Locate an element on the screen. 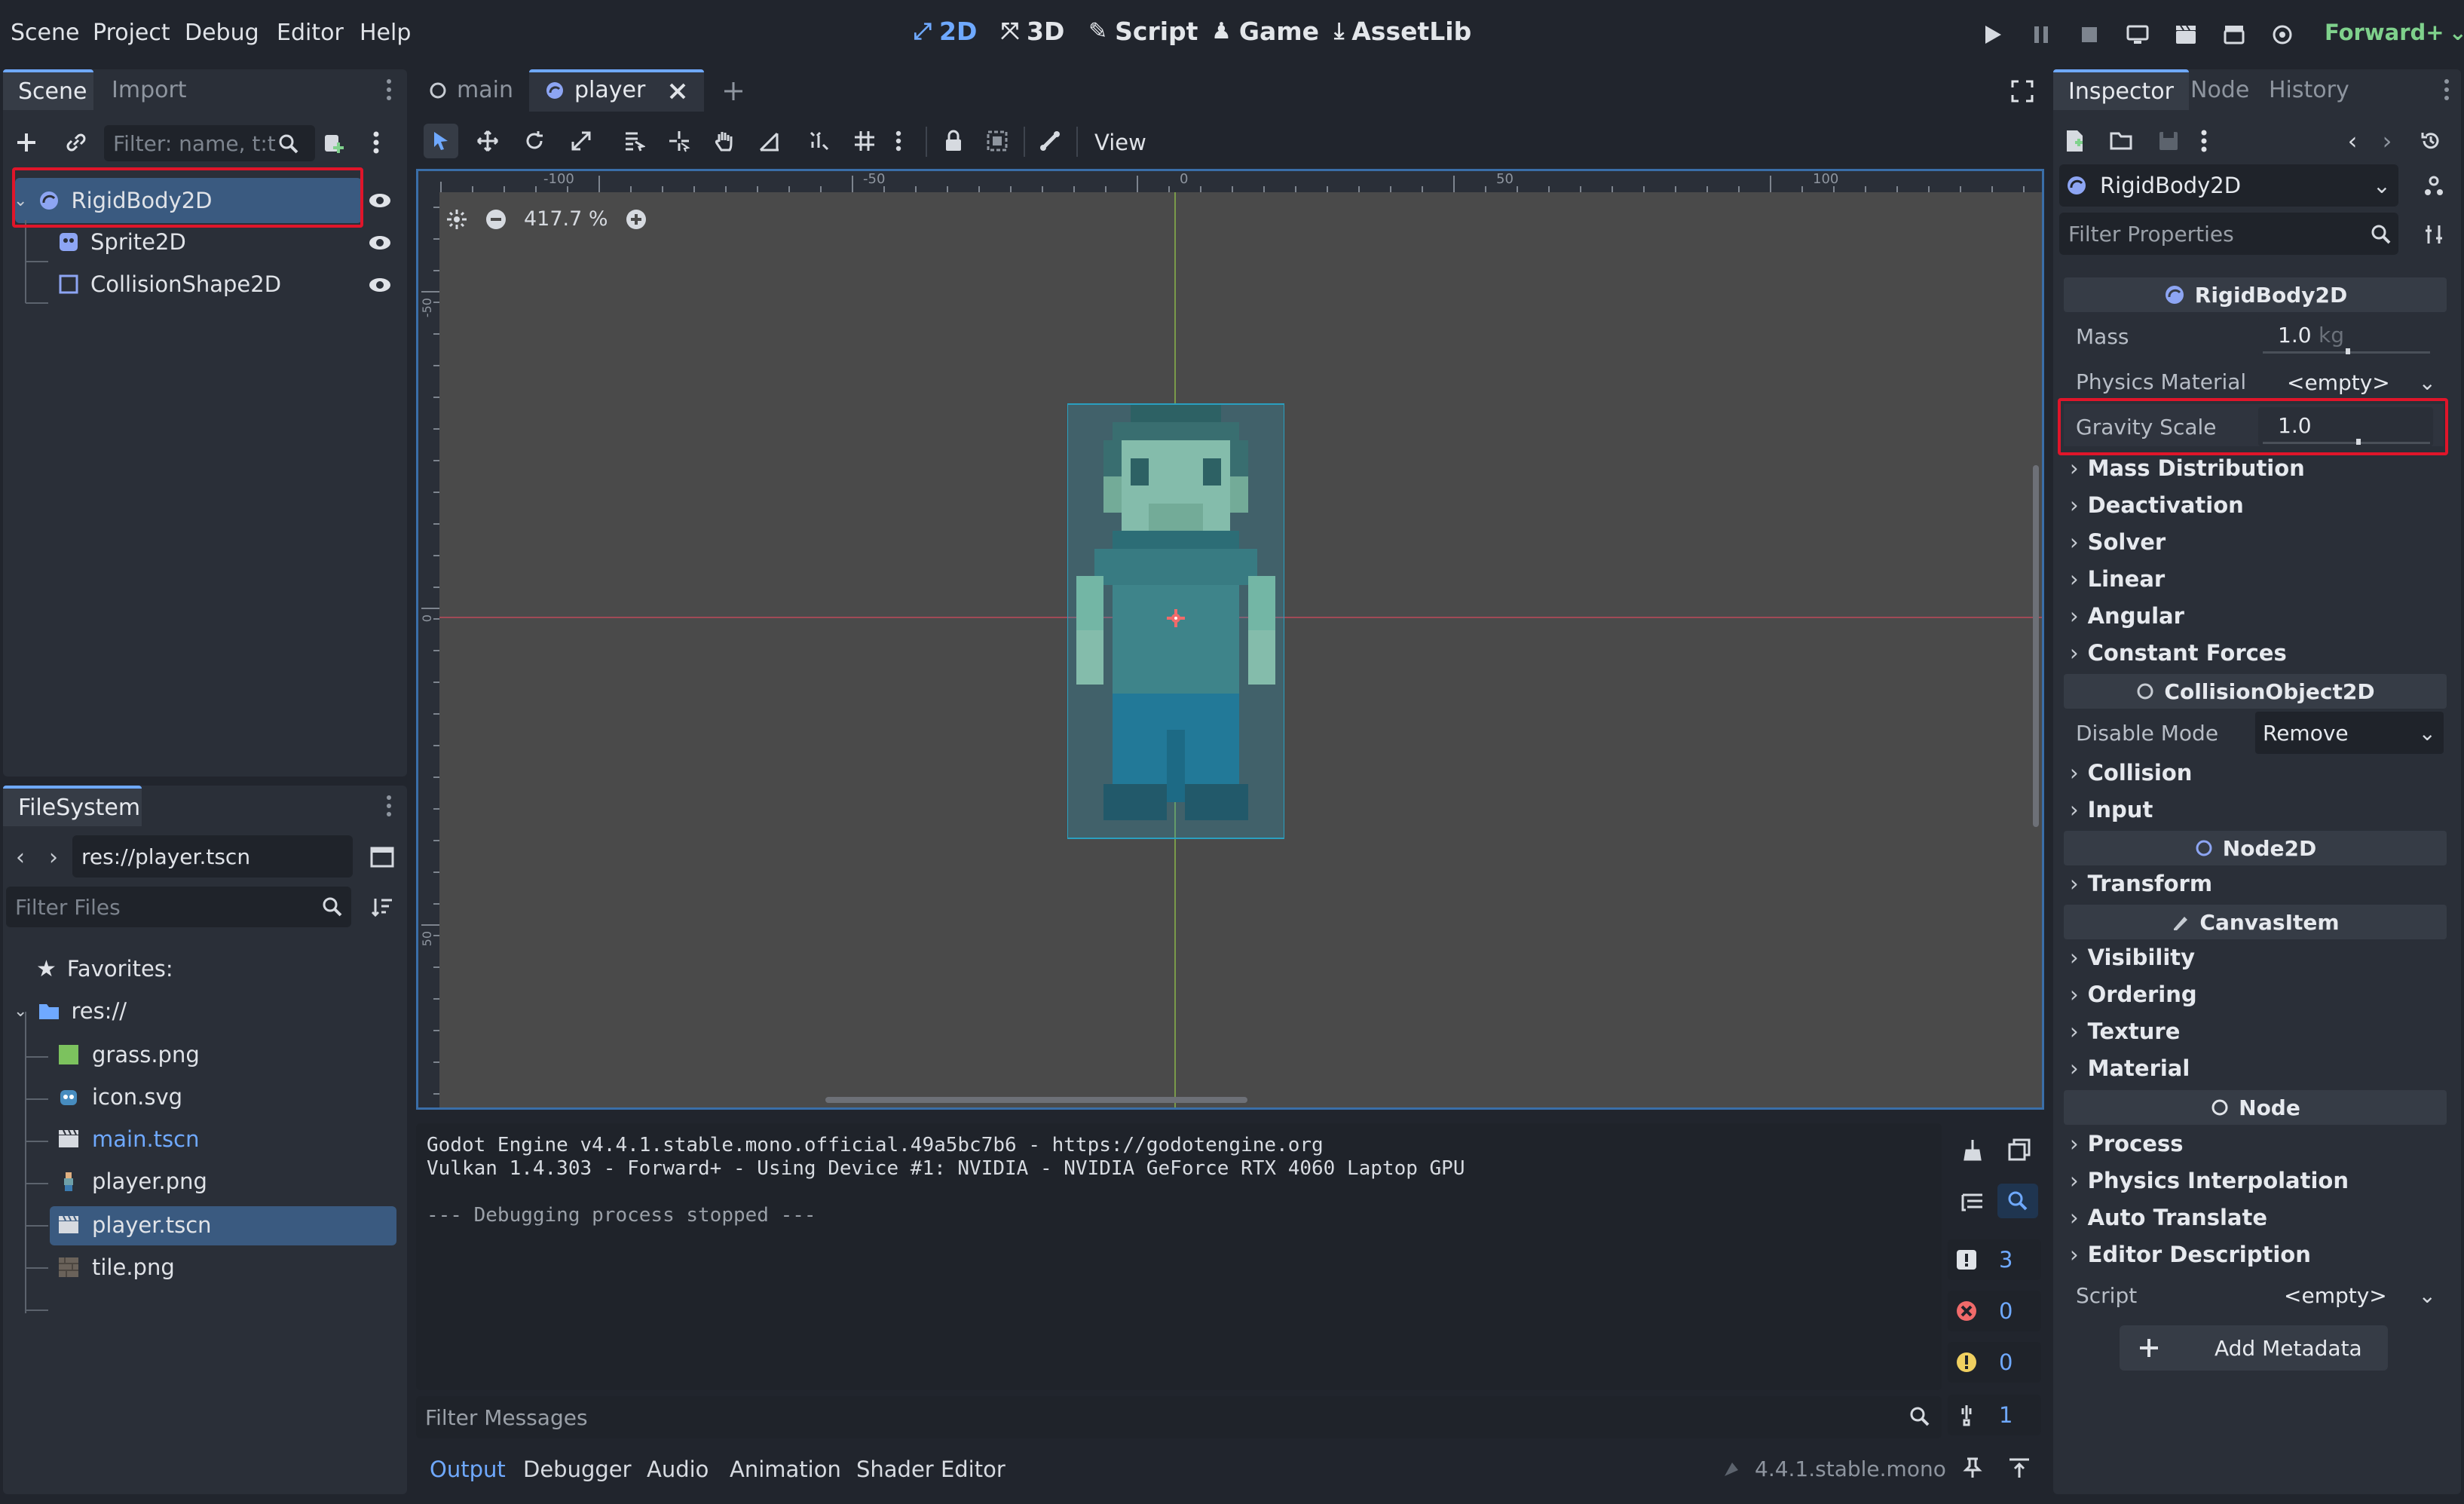 The width and height of the screenshot is (2464, 1504). filter-files-input: Filter Files is located at coordinates (178, 907).